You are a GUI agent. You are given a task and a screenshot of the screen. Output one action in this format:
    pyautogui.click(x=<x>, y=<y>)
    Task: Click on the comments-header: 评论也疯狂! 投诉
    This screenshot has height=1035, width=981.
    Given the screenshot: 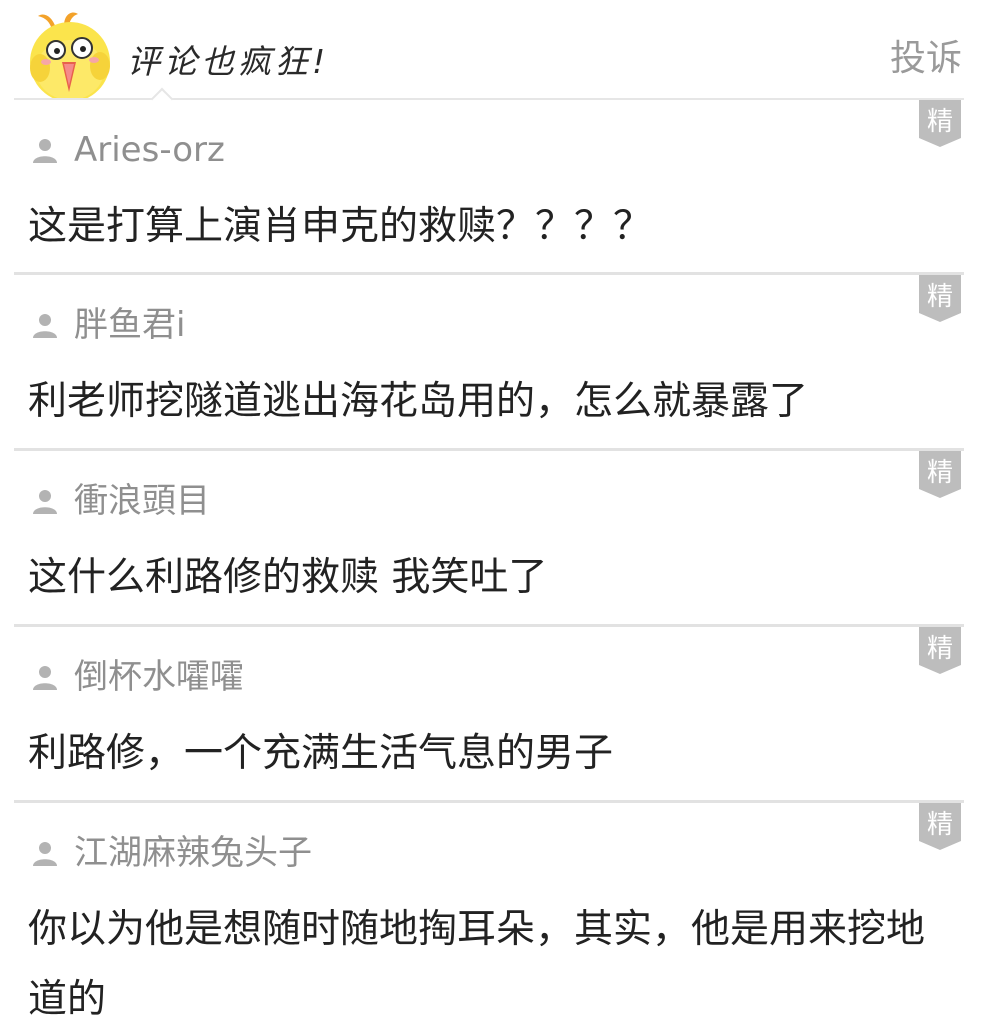 What is the action you would take?
    pyautogui.click(x=490, y=55)
    